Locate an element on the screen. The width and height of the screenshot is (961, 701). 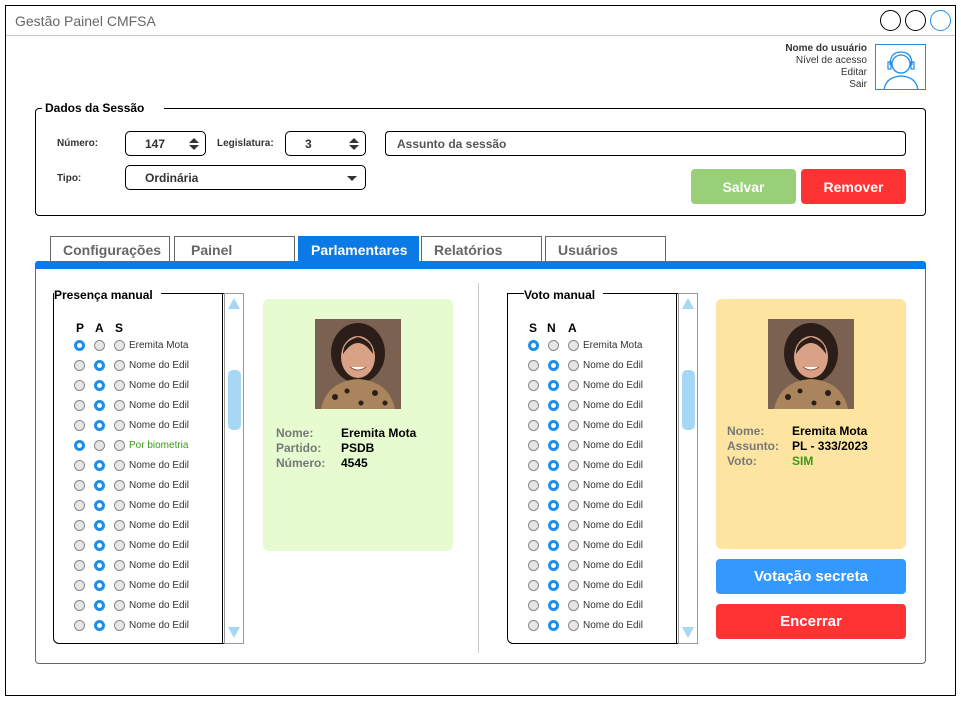
secret-vote-button: Votação secreta is located at coordinates (811, 576).